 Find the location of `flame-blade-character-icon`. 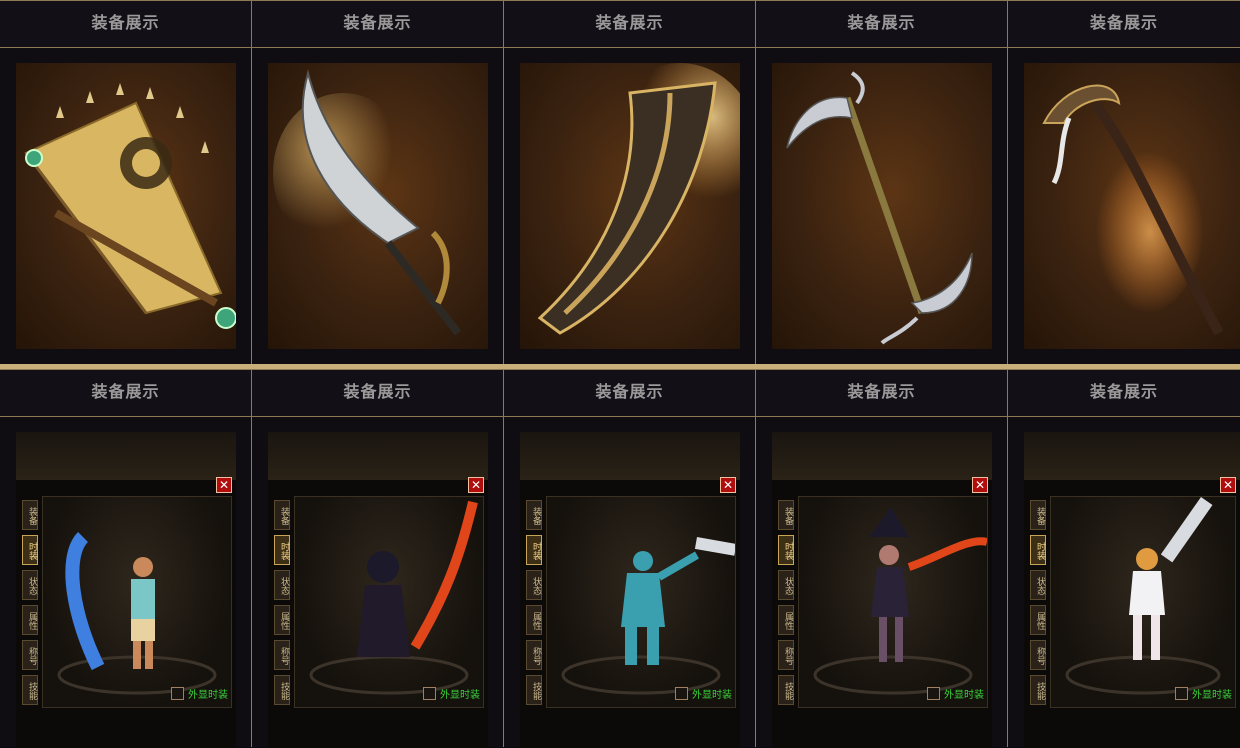

flame-blade-character-icon is located at coordinates (393, 597).